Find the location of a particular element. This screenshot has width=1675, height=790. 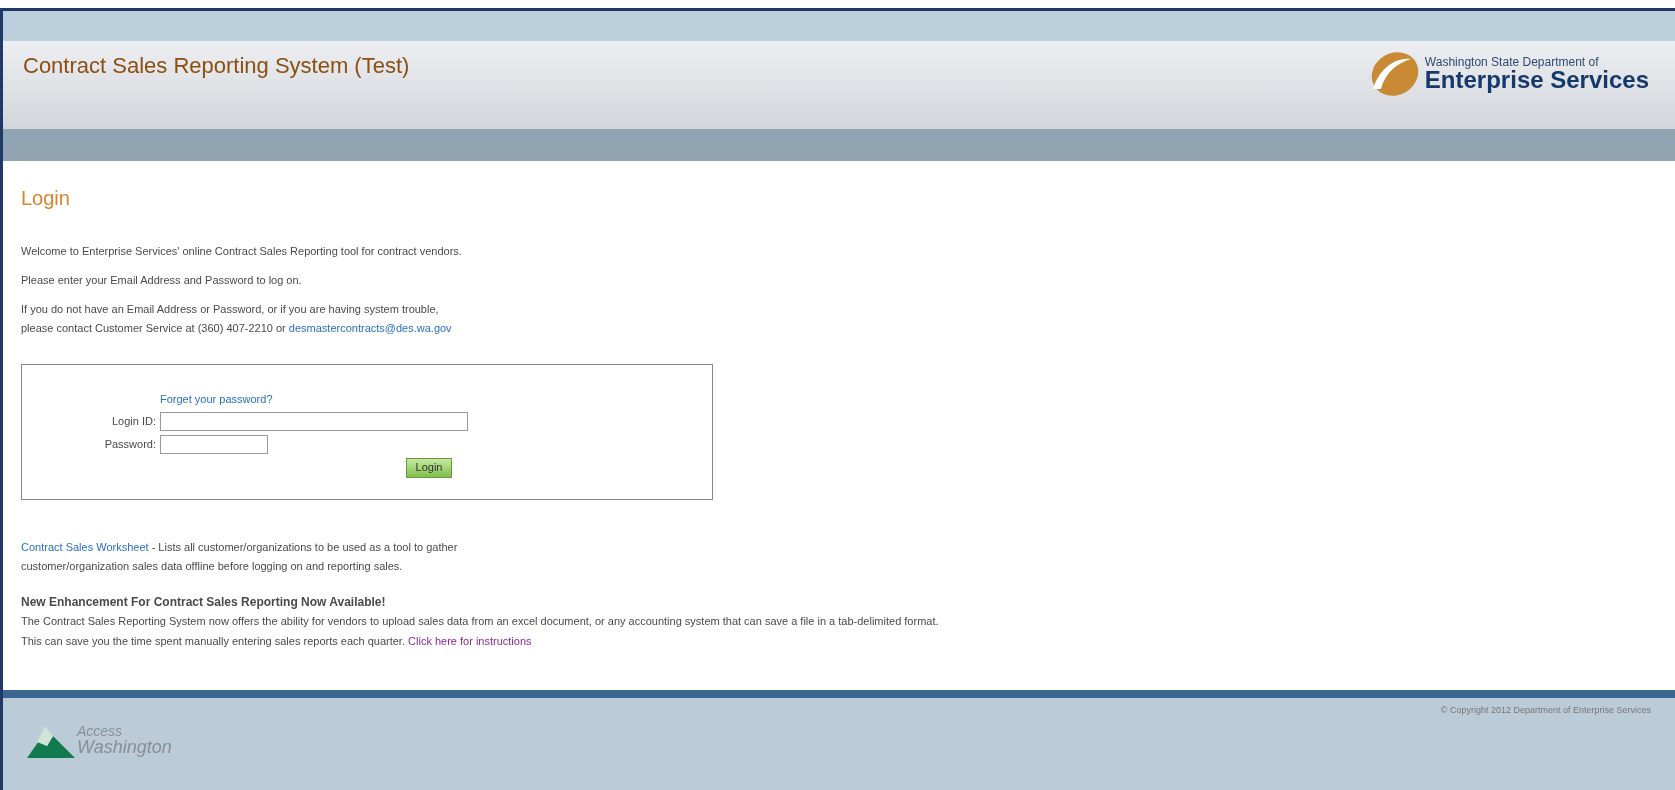

logo-title: Enterprise Services is located at coordinates (1536, 80).